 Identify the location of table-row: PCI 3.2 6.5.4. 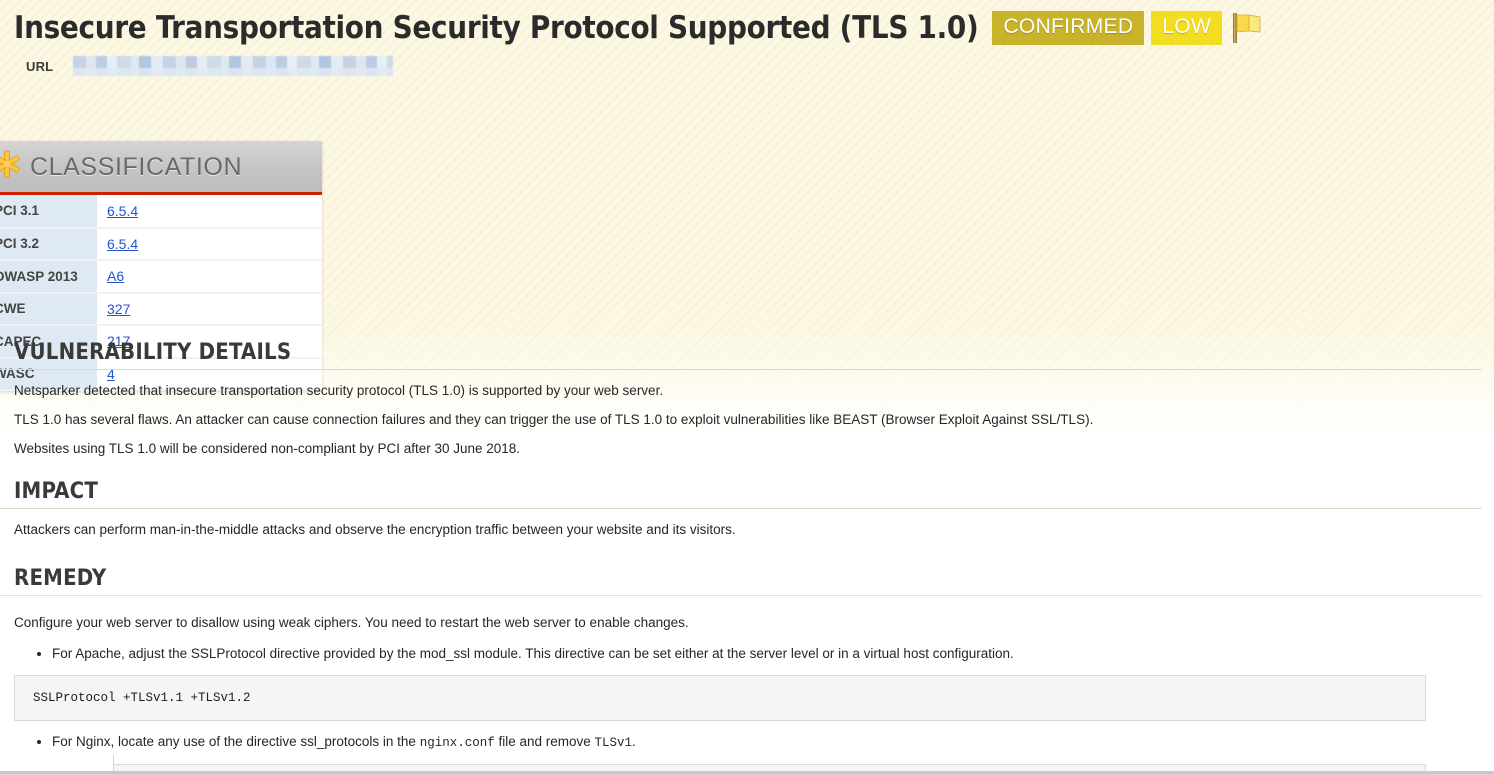
(161, 244).